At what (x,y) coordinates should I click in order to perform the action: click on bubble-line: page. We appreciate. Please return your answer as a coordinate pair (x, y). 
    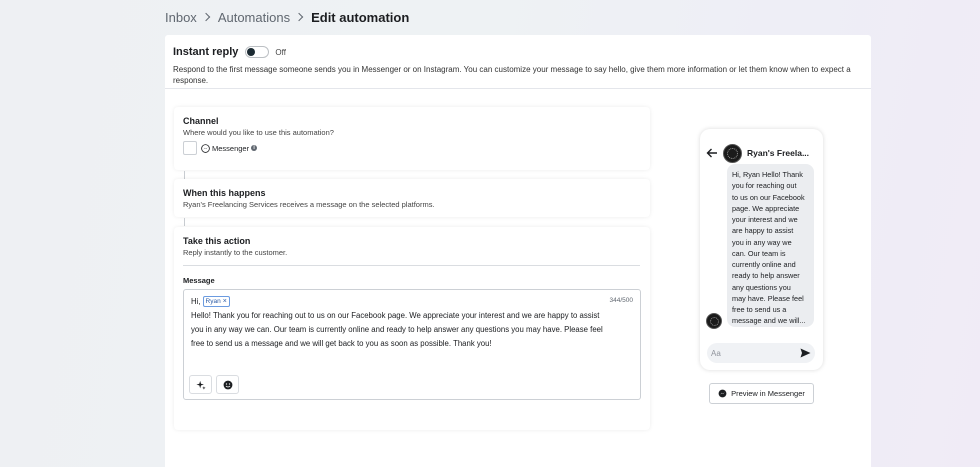
    Looking at the image, I should click on (766, 208).